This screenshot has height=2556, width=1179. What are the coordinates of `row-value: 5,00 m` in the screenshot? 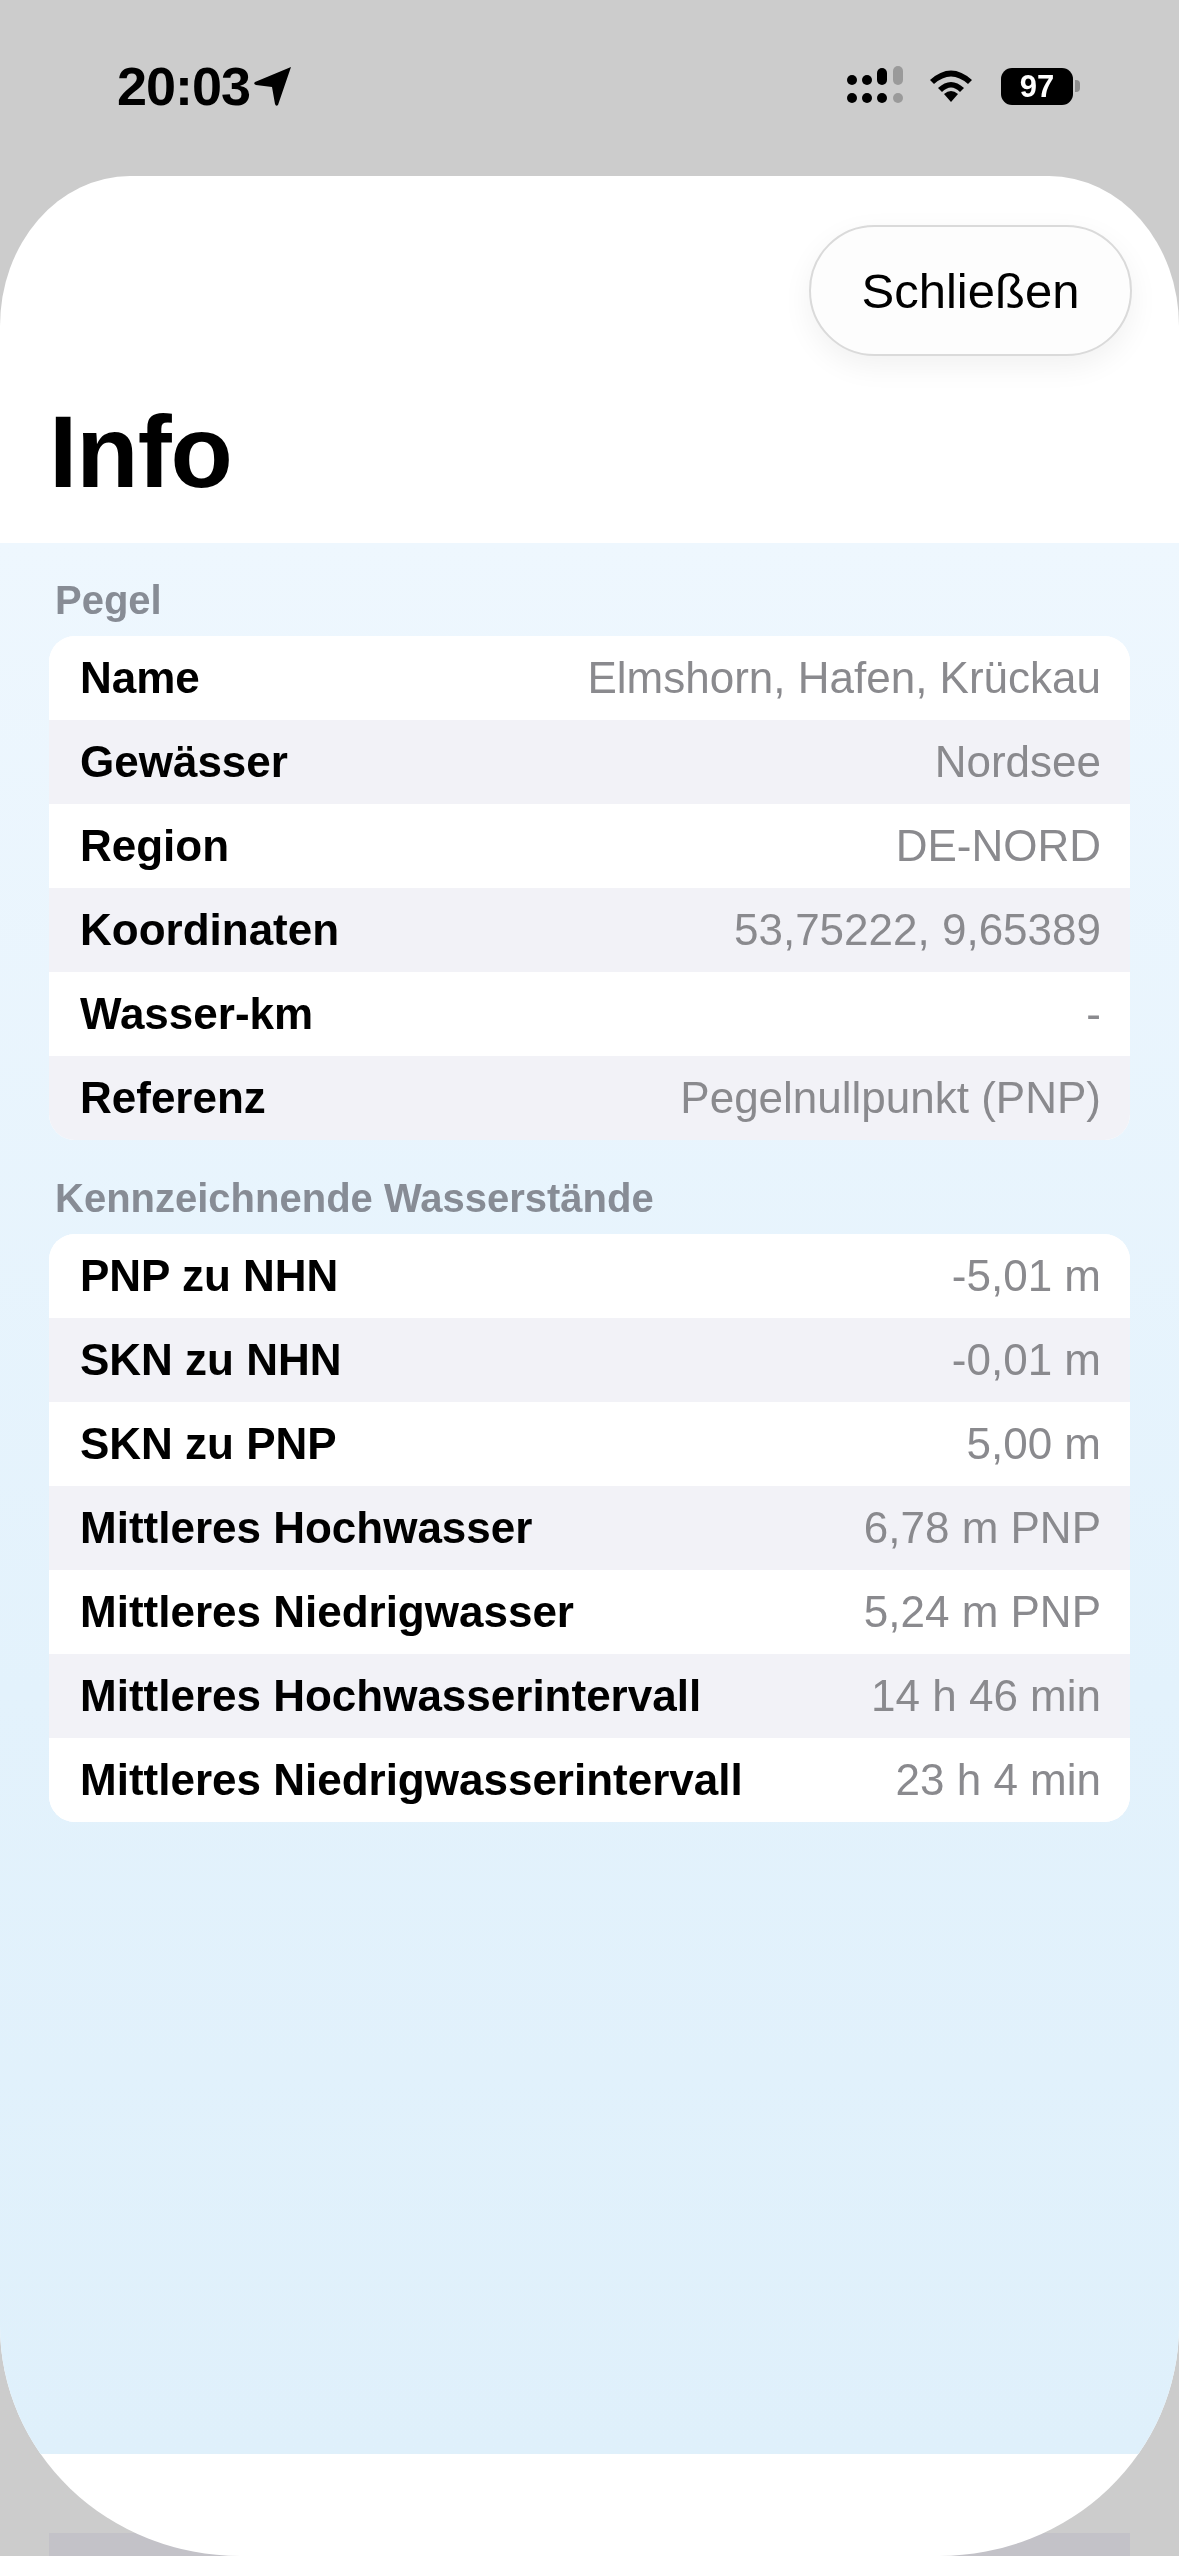 It's located at (1033, 1444).